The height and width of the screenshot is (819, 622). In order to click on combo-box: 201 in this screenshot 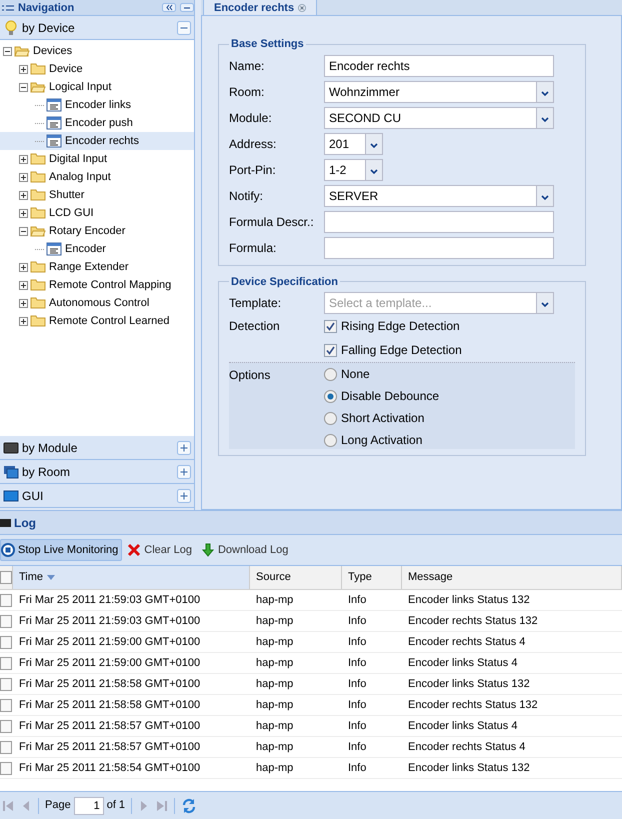, I will do `click(353, 143)`.